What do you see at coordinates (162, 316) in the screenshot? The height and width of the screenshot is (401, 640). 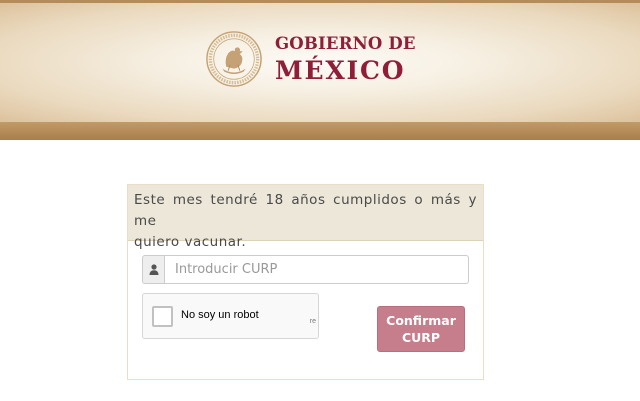 I see `recaptcha-checkbox` at bounding box center [162, 316].